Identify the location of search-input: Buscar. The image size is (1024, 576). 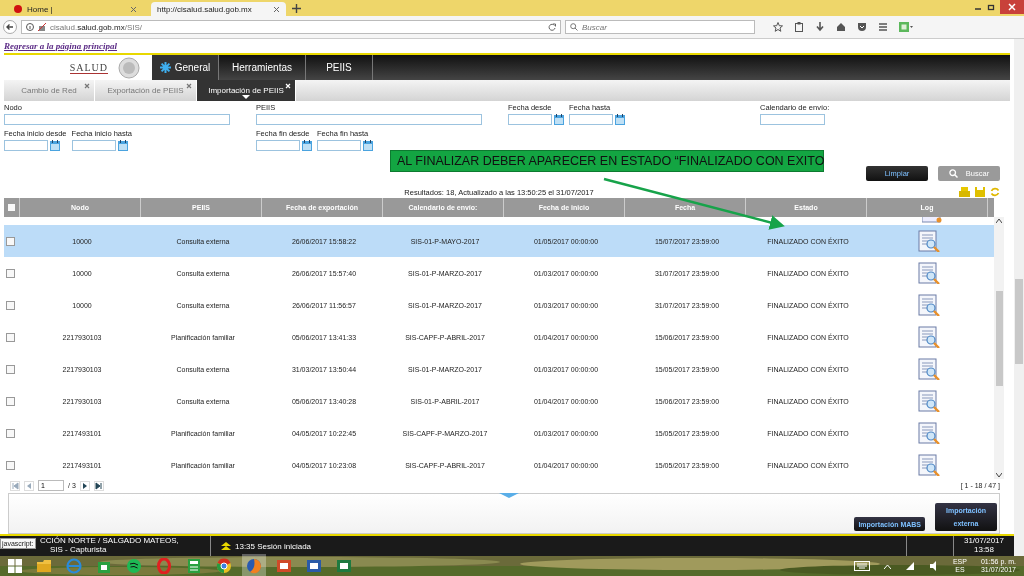
(657, 27).